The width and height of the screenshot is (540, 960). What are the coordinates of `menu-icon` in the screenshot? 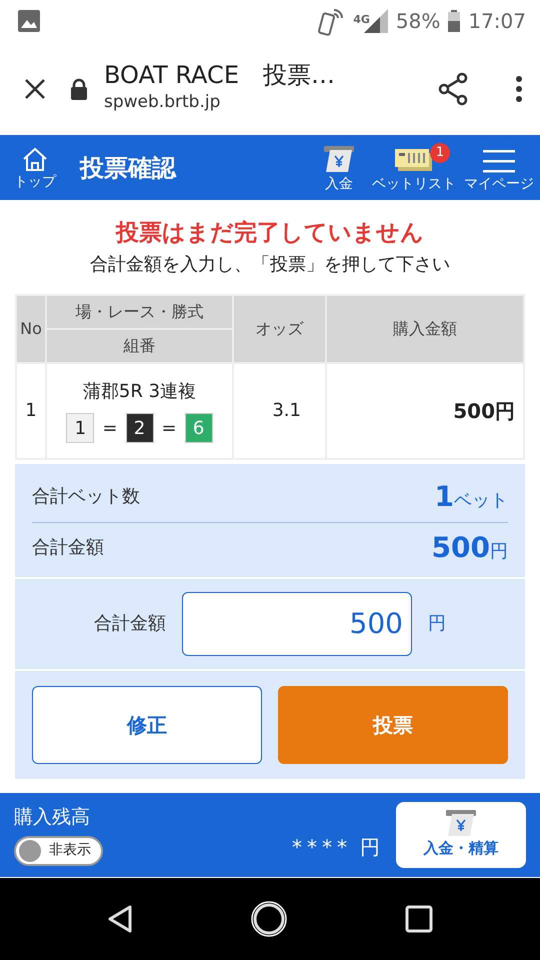 It's located at (499, 160).